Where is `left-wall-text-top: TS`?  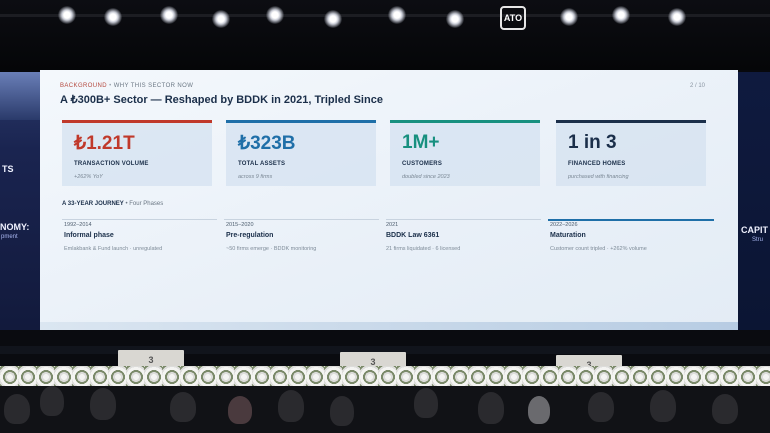 left-wall-text-top: TS is located at coordinates (8, 169).